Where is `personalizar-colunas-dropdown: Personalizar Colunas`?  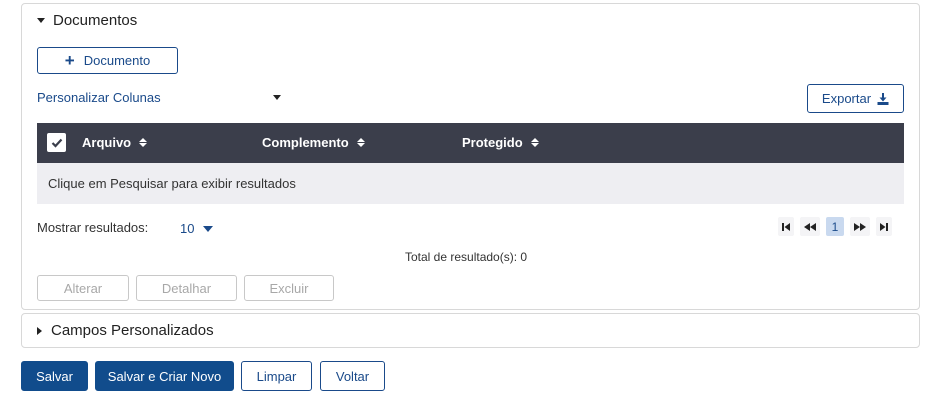
personalizar-colunas-dropdown: Personalizar Colunas is located at coordinates (159, 97).